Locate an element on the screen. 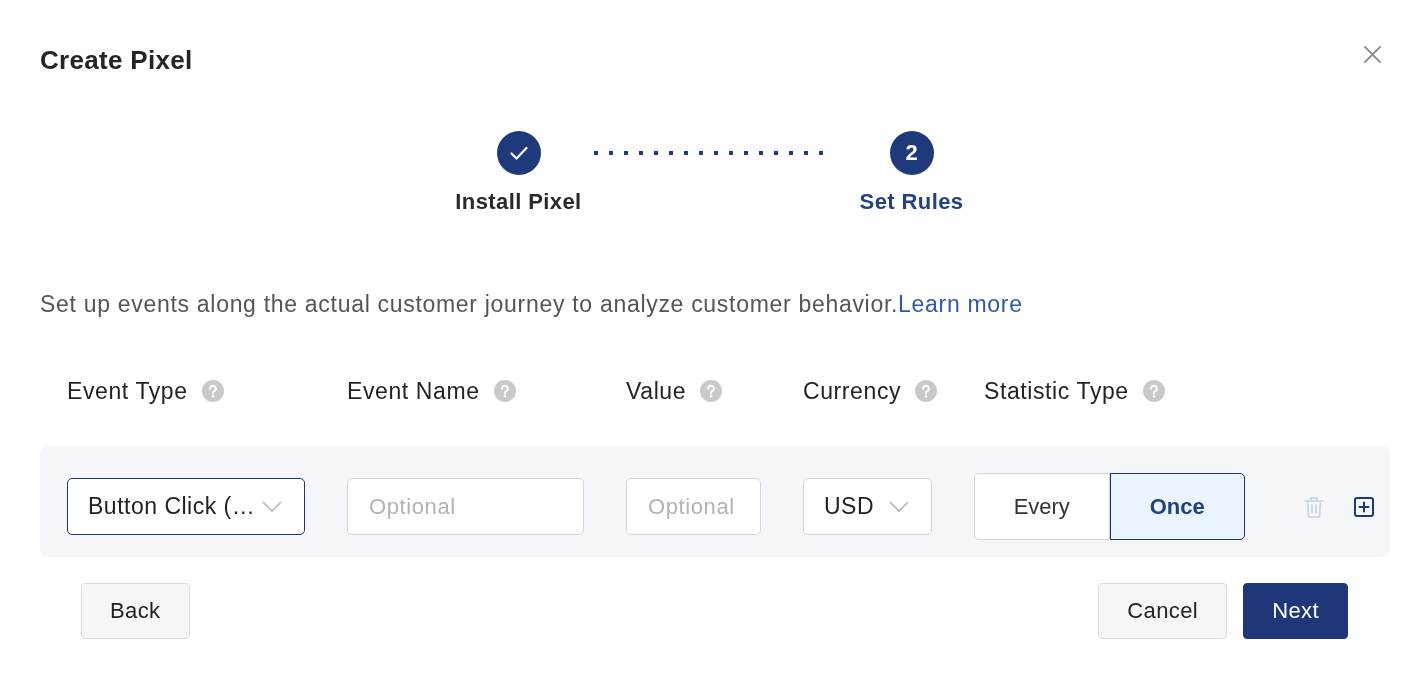  column-header: Event Type is located at coordinates (127, 391).